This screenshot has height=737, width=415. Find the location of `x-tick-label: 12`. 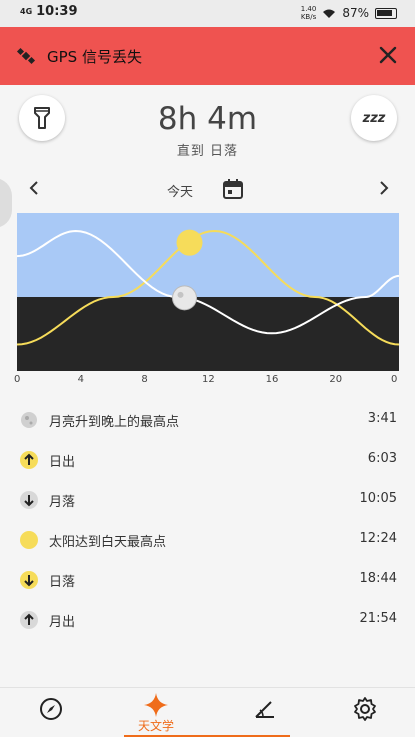

x-tick-label: 12 is located at coordinates (208, 379).